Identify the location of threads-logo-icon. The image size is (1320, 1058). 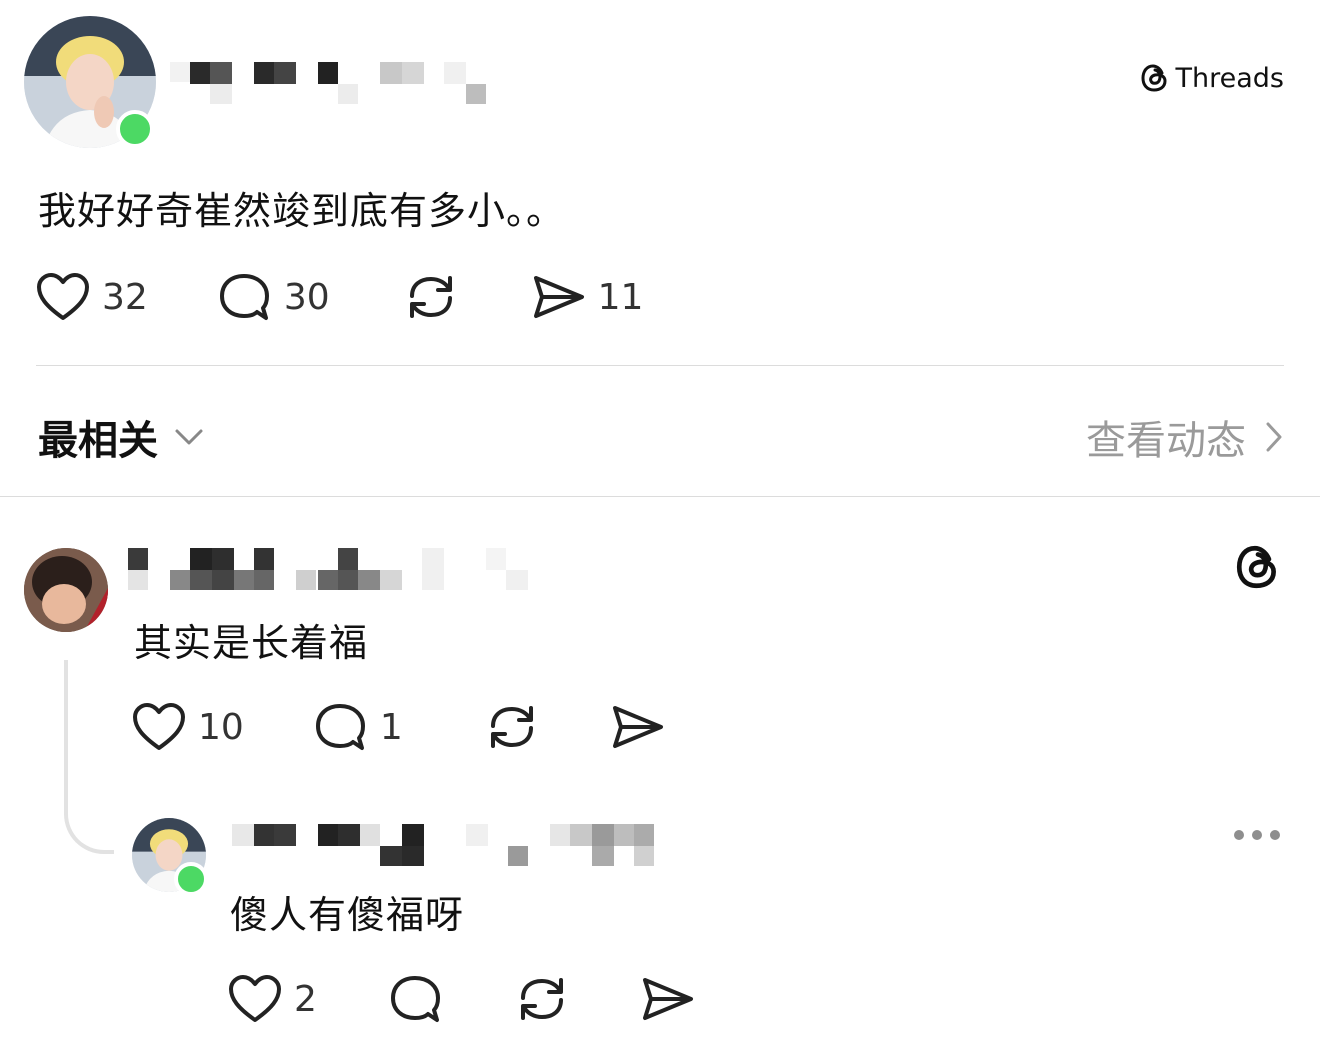
(1154, 78).